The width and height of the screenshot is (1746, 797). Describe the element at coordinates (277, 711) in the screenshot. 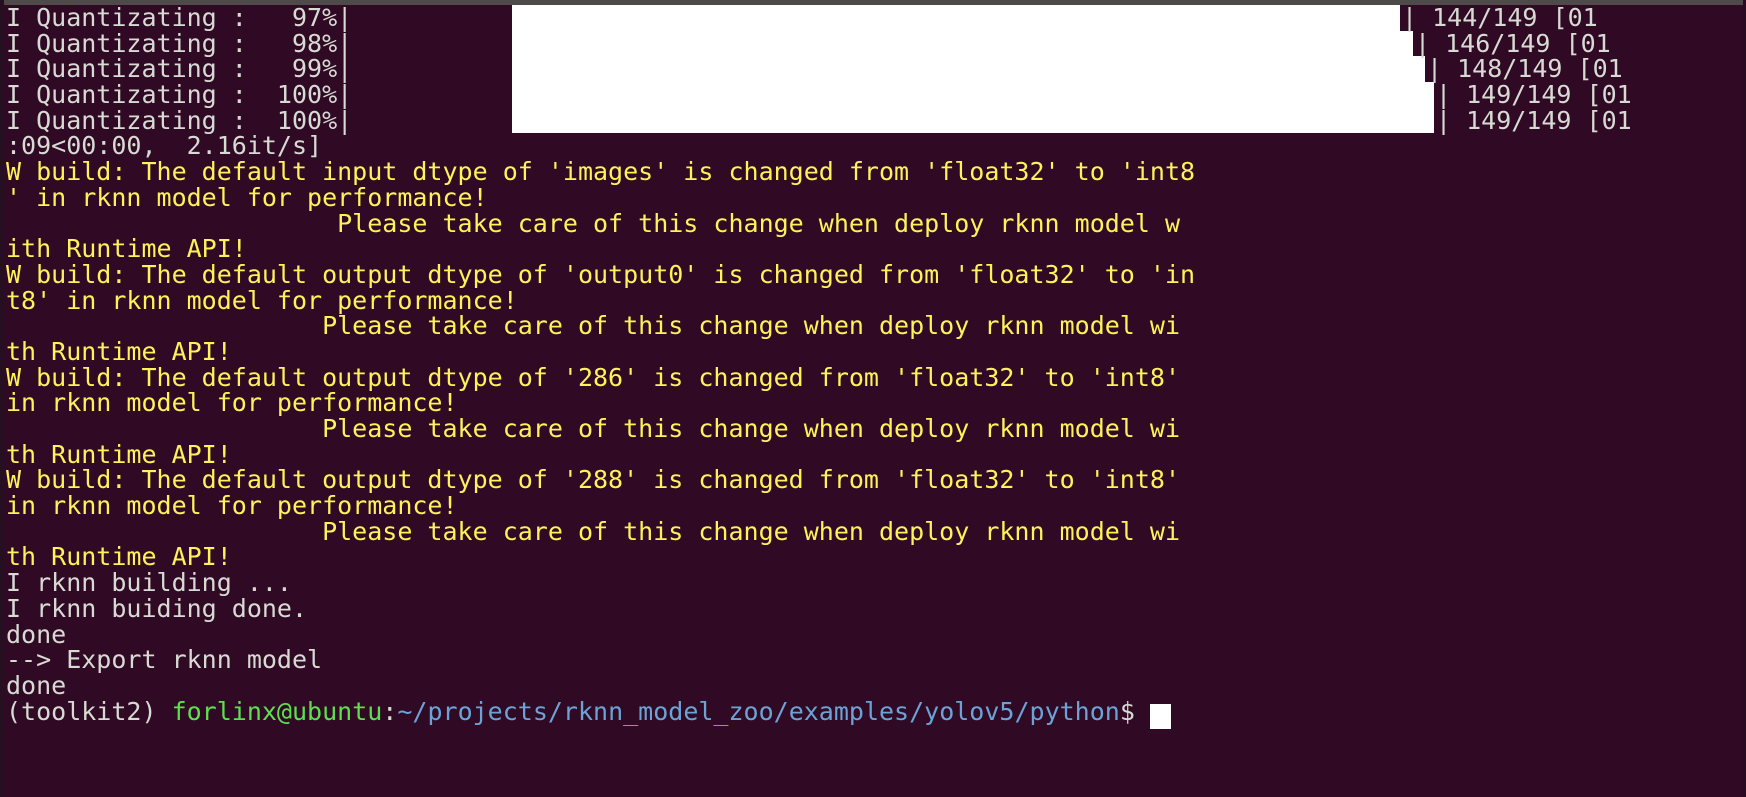

I see `prompt-user-host: forlinx@ubuntu` at that location.